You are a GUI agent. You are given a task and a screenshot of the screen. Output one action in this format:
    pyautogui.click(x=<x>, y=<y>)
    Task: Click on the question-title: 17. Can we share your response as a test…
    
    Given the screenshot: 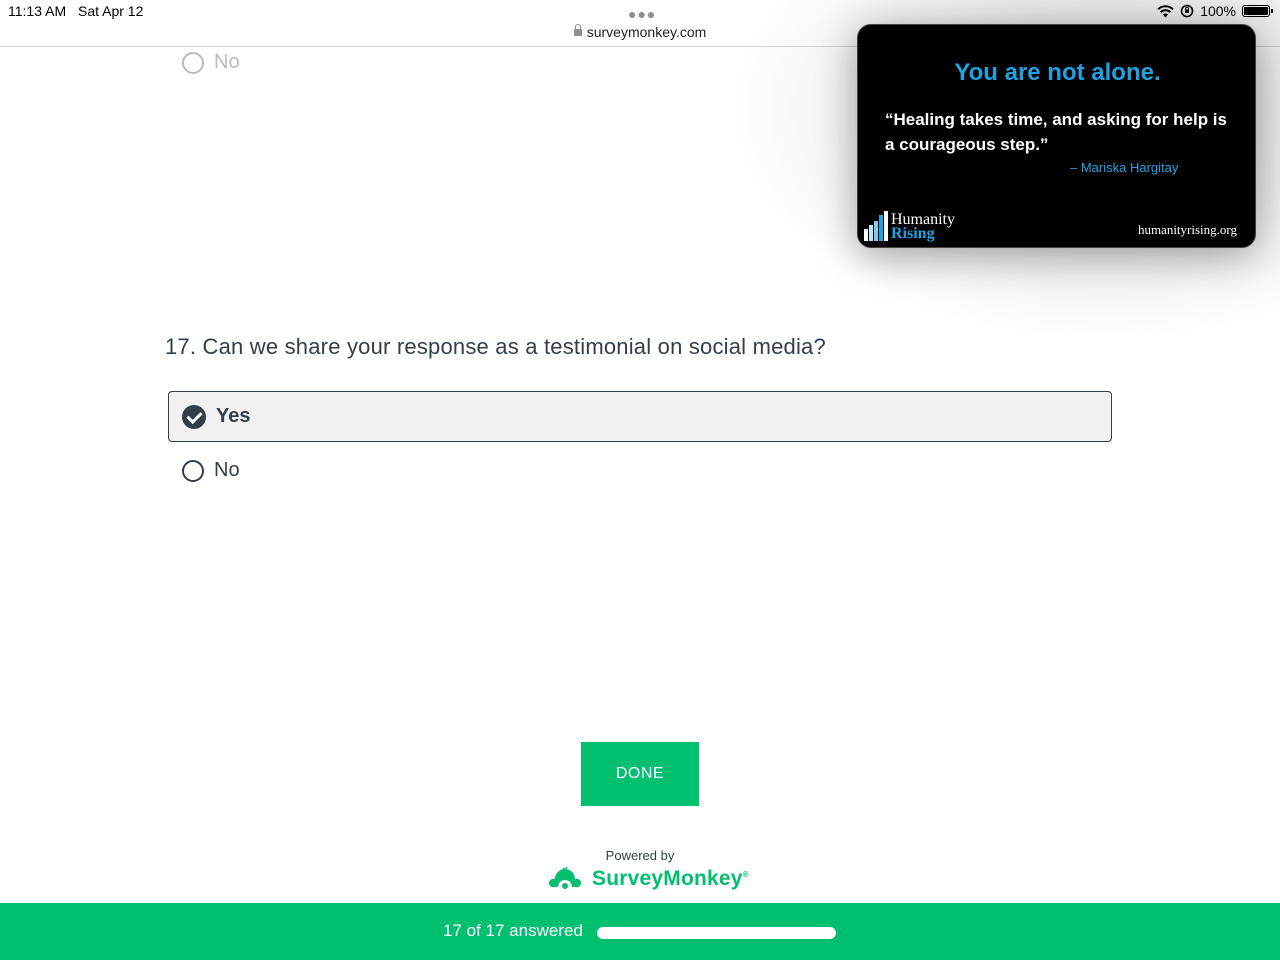 What is the action you would take?
    pyautogui.click(x=495, y=346)
    